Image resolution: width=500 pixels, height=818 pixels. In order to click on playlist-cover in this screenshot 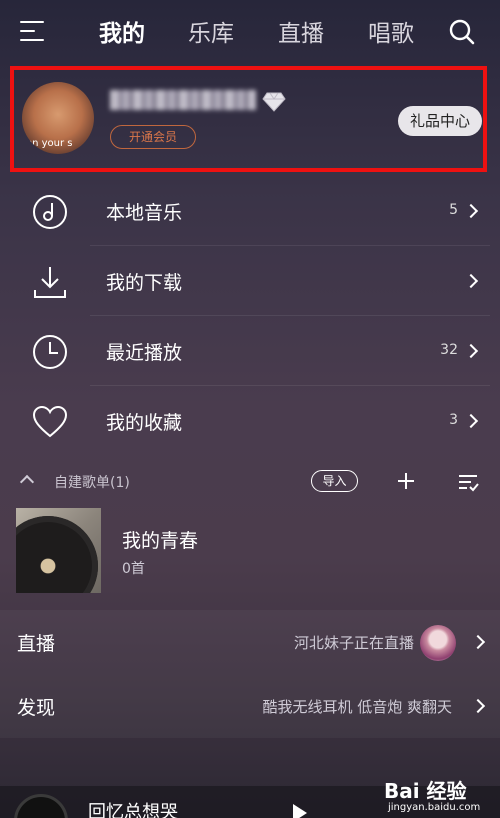, I will do `click(58, 550)`.